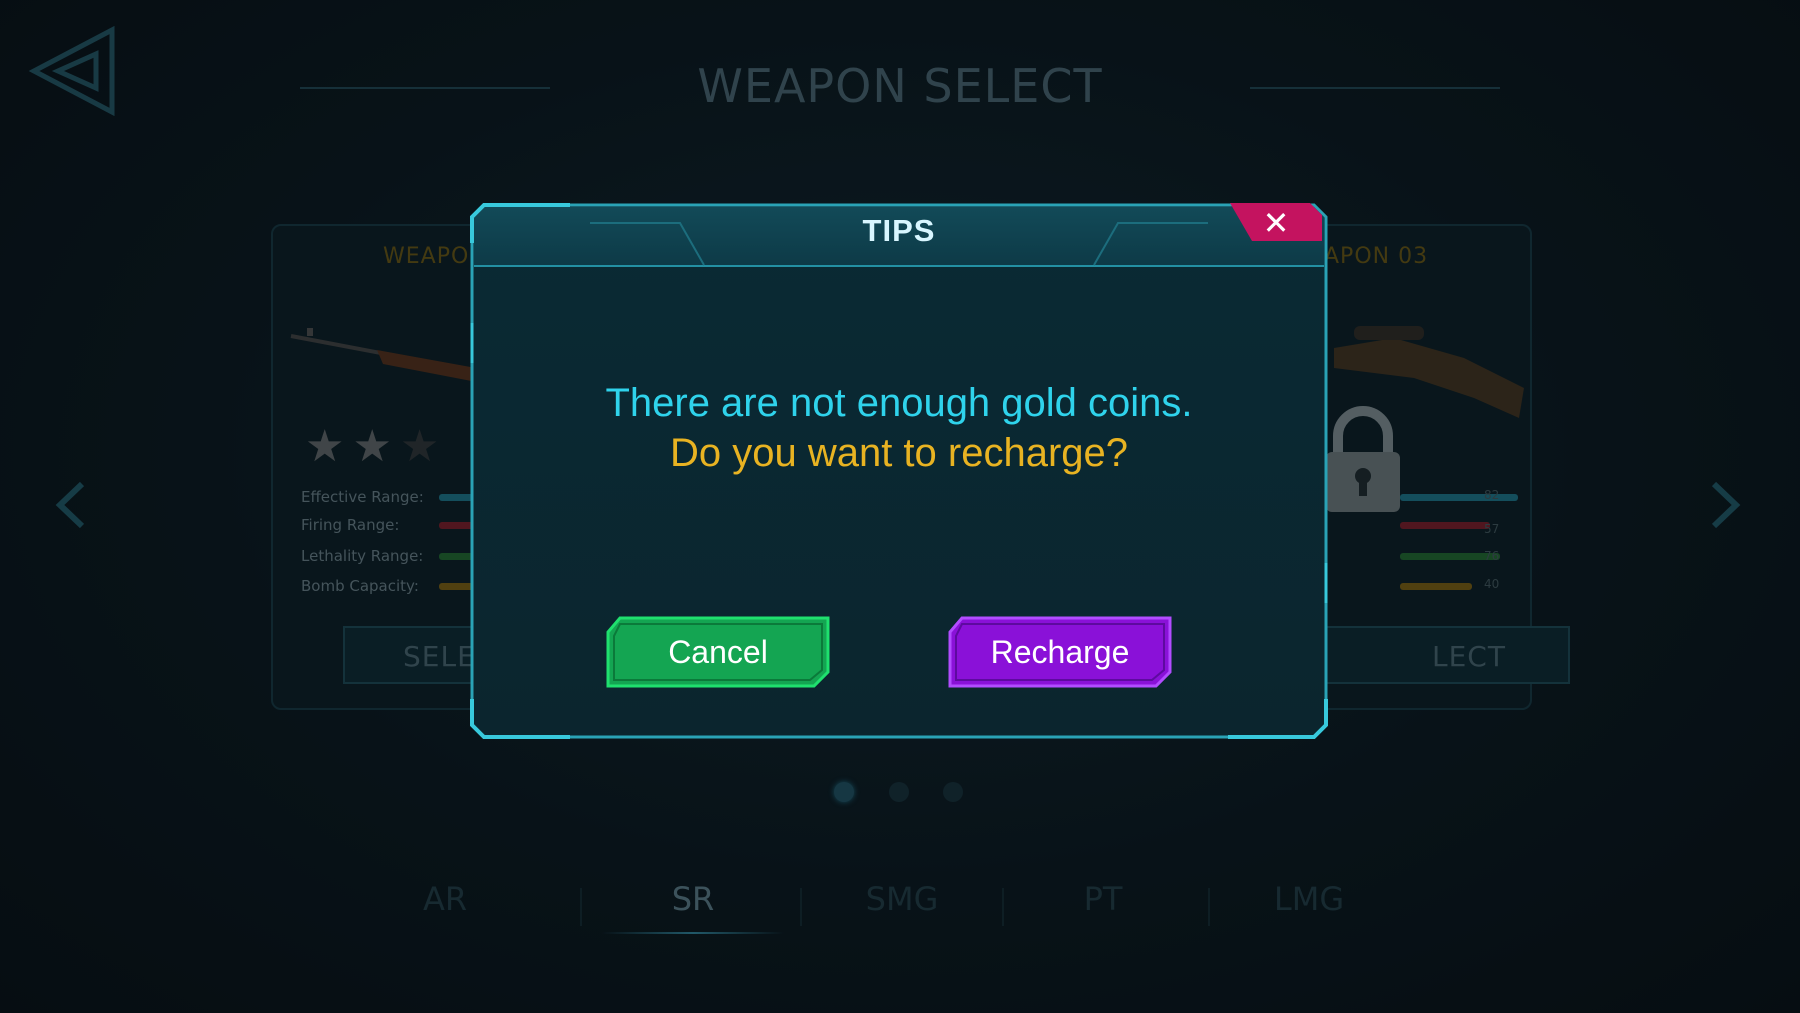  What do you see at coordinates (426, 256) in the screenshot?
I see `weapon-card-title: WEAPO` at bounding box center [426, 256].